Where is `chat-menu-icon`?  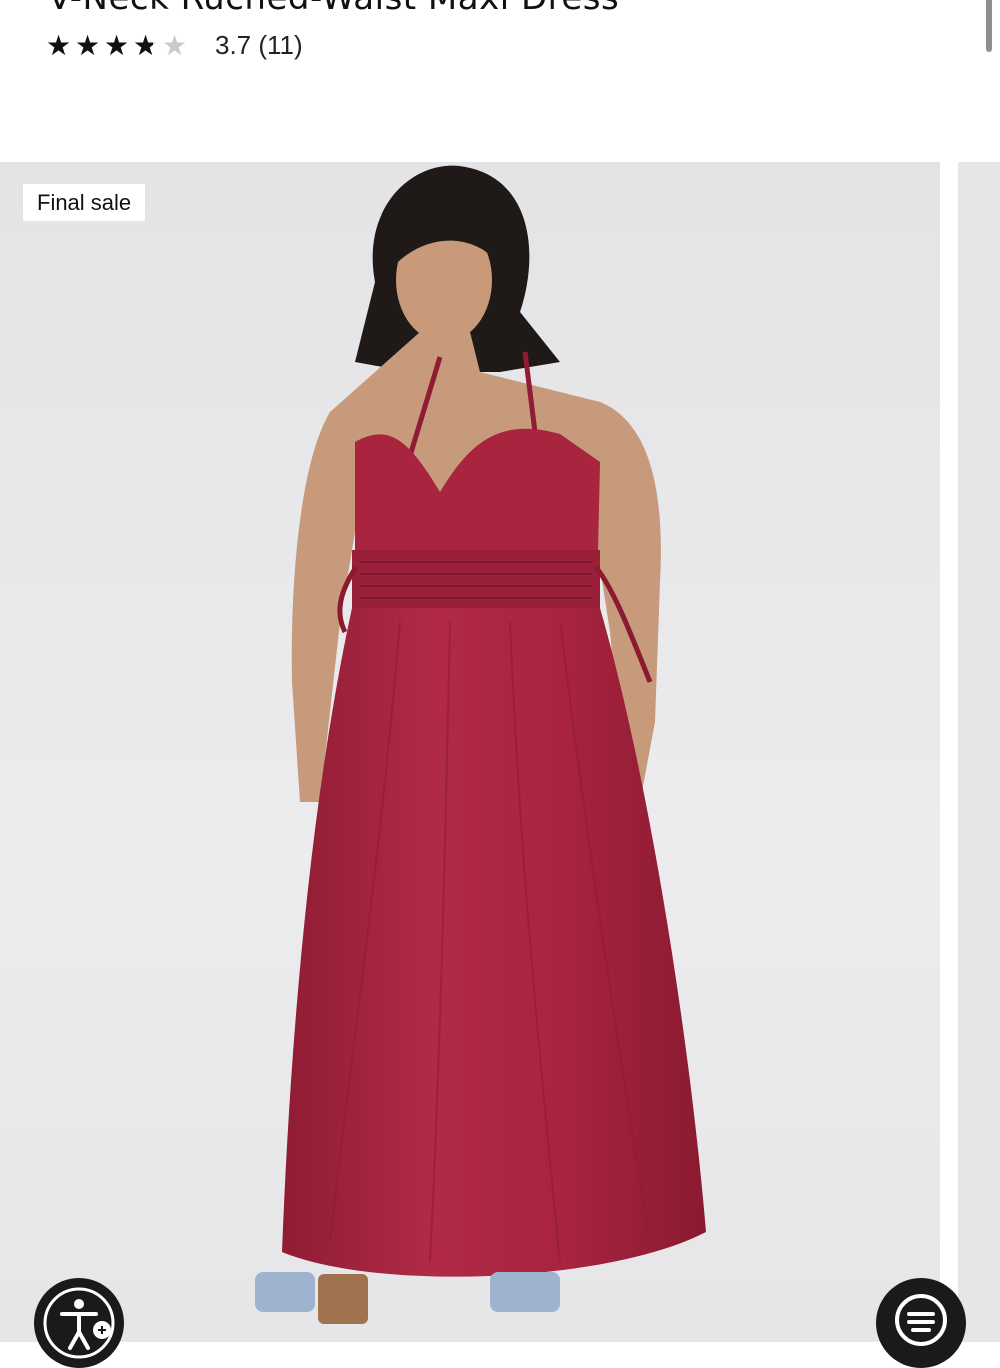 chat-menu-icon is located at coordinates (921, 1320).